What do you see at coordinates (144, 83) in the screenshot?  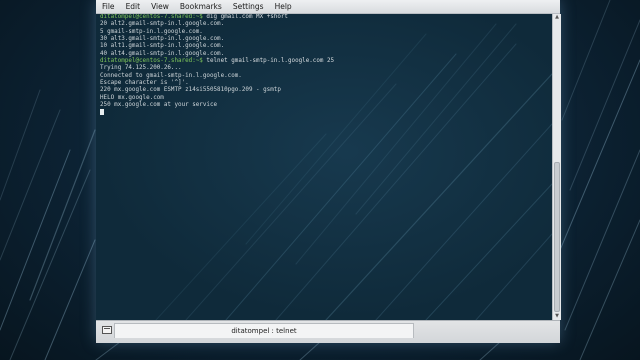 I see `command-output: Escape character is '^]'.` at bounding box center [144, 83].